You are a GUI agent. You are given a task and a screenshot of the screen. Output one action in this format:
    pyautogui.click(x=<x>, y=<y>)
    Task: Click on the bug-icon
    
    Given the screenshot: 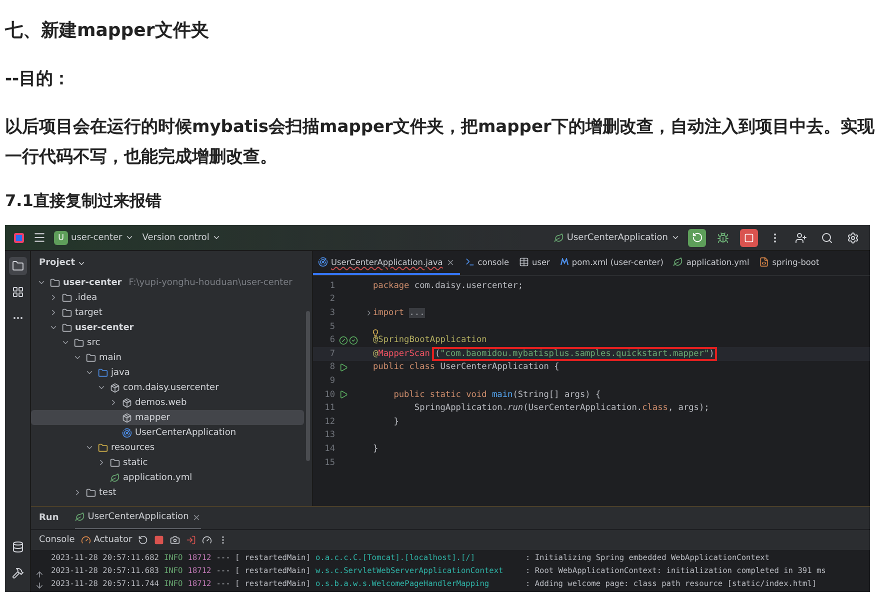 What is the action you would take?
    pyautogui.click(x=723, y=238)
    